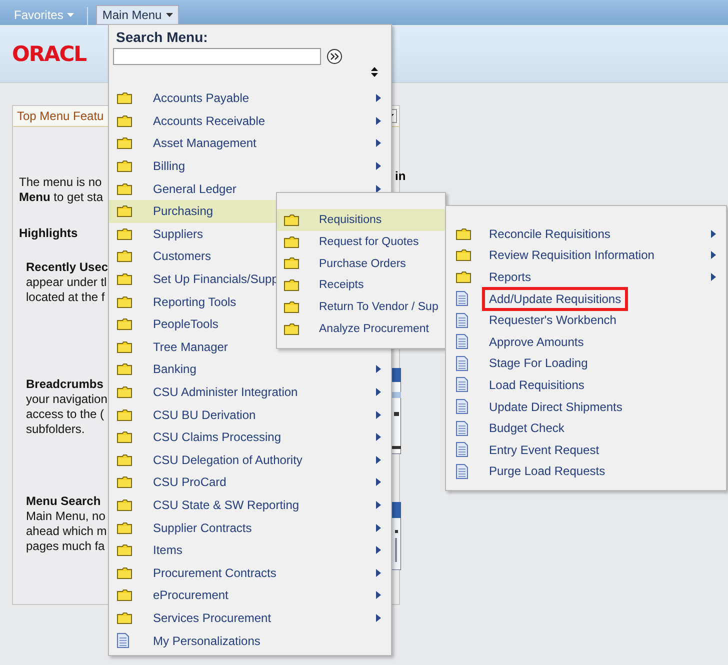 This screenshot has width=728, height=665. Describe the element at coordinates (556, 407) in the screenshot. I see `menu-item-label: Update Direct Shipments` at that location.